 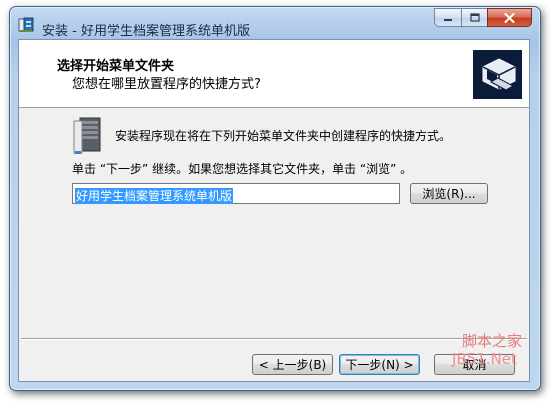 I want to click on window-title: 安装 - 好用学生档案管理系统单机版, so click(x=146, y=31).